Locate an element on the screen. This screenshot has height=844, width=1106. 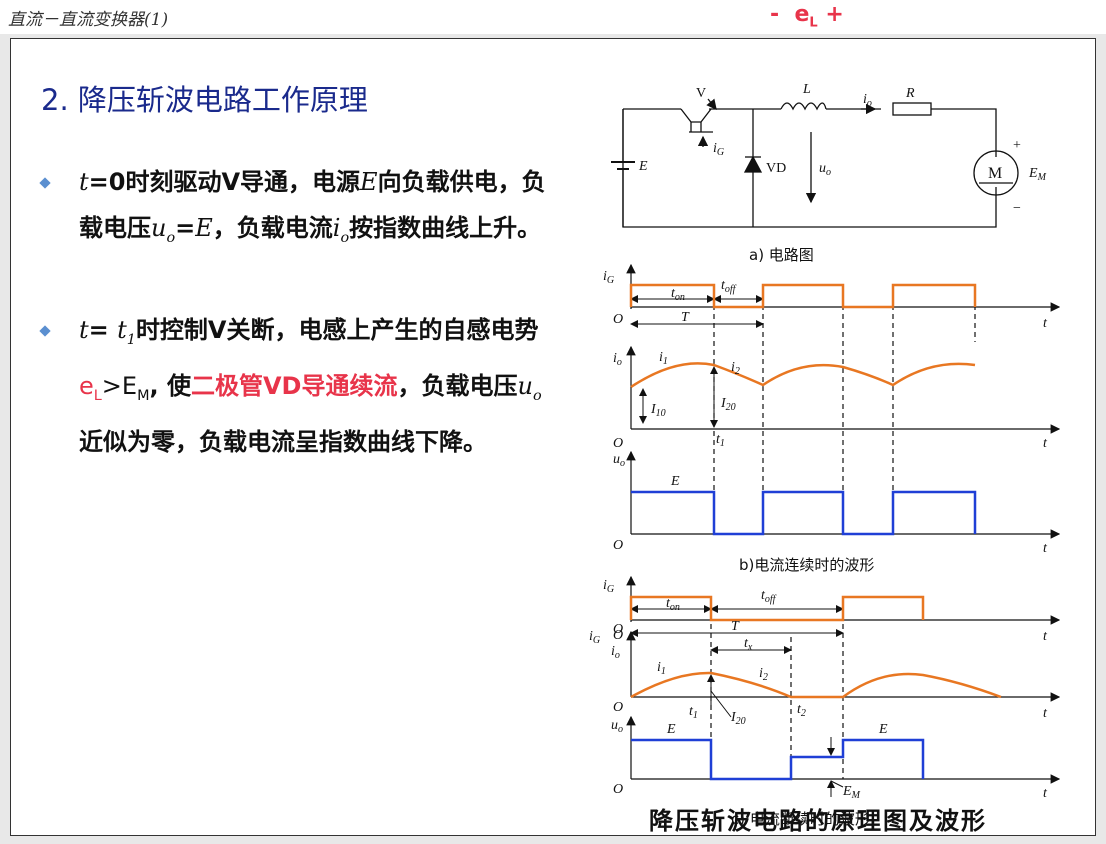
current-curve-c is located at coordinates (816, 685).